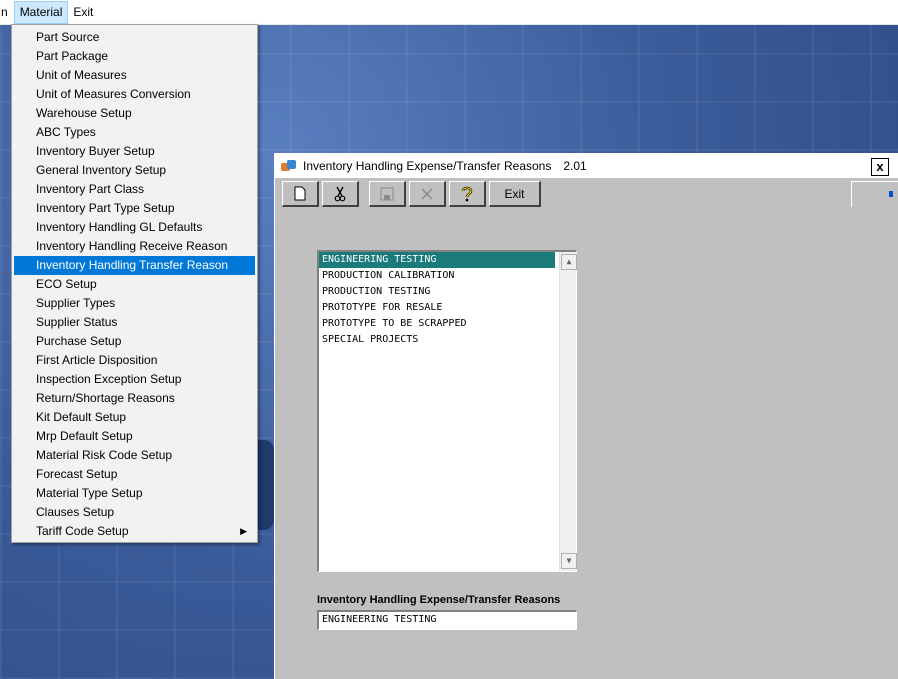 The width and height of the screenshot is (898, 679). What do you see at coordinates (134, 151) in the screenshot?
I see `menu-option-inventory-buyer-setup: Inventory Buyer Setup` at bounding box center [134, 151].